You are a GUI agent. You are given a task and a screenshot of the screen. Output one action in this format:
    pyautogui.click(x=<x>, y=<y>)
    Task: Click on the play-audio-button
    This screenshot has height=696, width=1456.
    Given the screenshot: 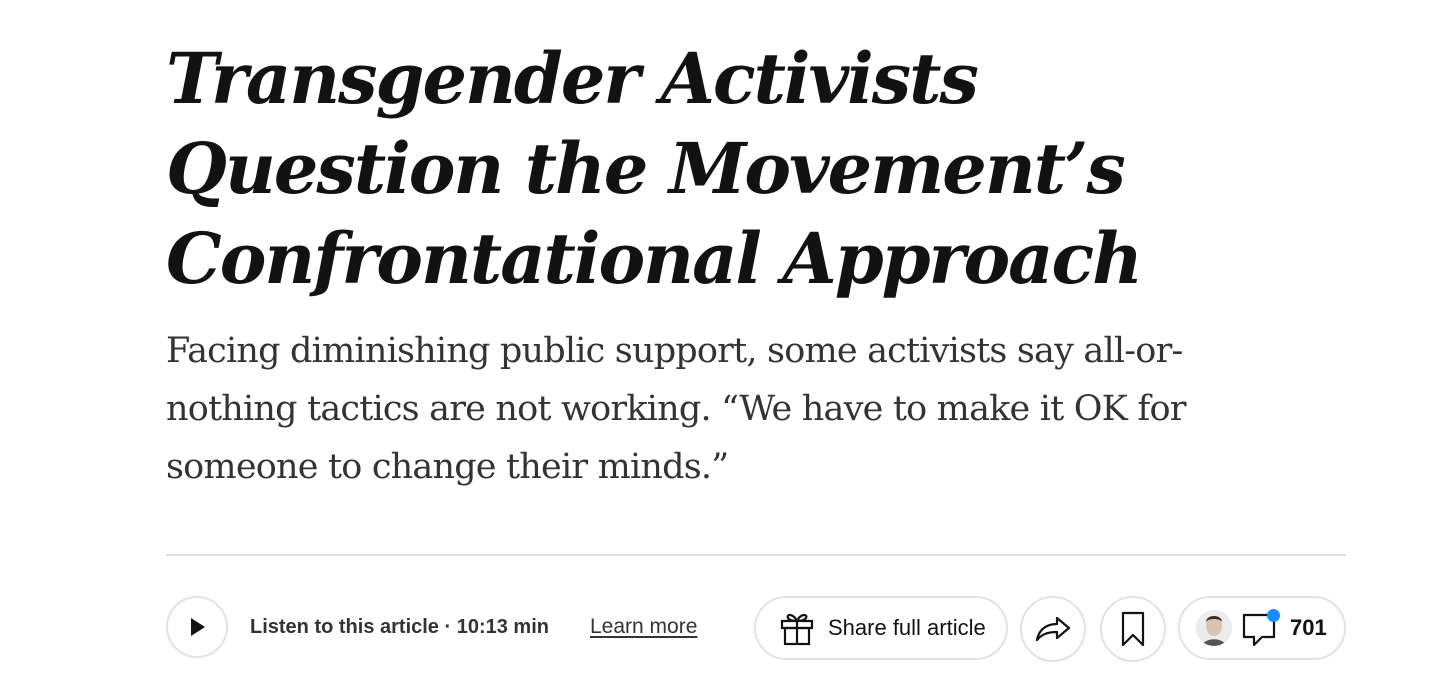 What is the action you would take?
    pyautogui.click(x=197, y=627)
    